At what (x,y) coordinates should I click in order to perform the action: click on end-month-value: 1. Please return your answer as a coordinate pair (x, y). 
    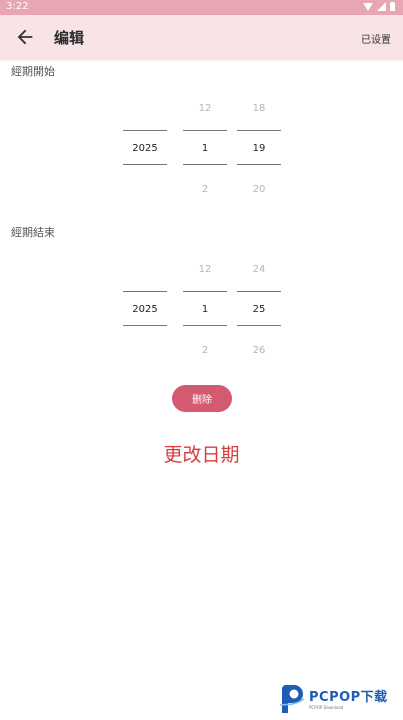
    Looking at the image, I should click on (205, 309).